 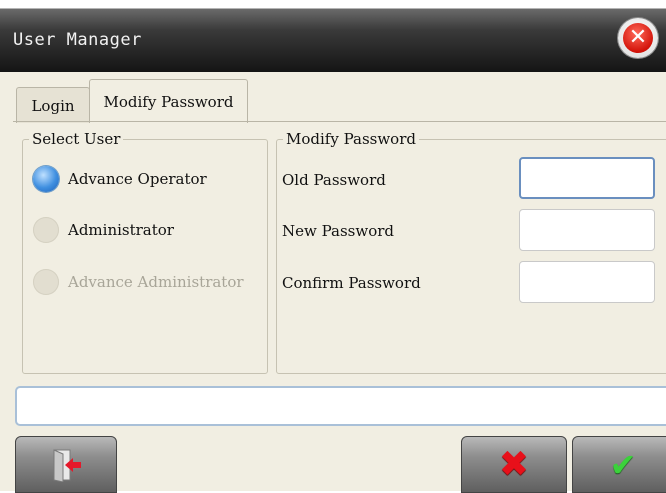 I want to click on radio-advance-administrator: Advance Administrator, so click(x=138, y=282).